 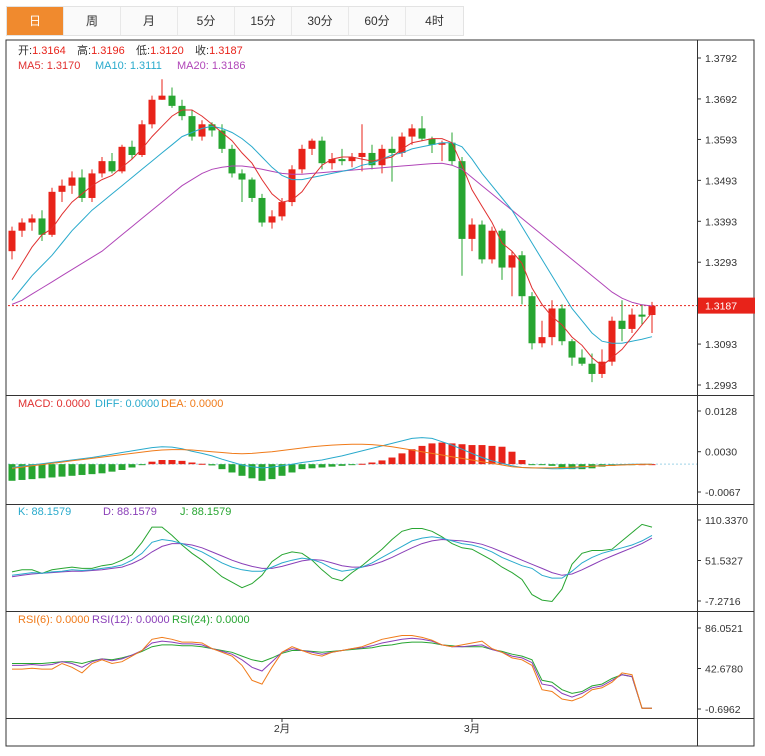 I want to click on legend-close: 收:1.3187, so click(x=219, y=50).